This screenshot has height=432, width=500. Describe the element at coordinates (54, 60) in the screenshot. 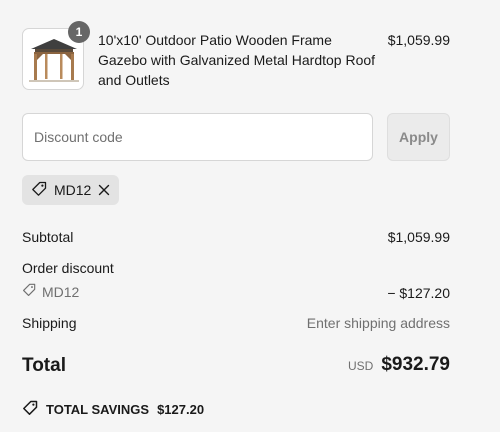

I see `gazebo-product-image` at that location.